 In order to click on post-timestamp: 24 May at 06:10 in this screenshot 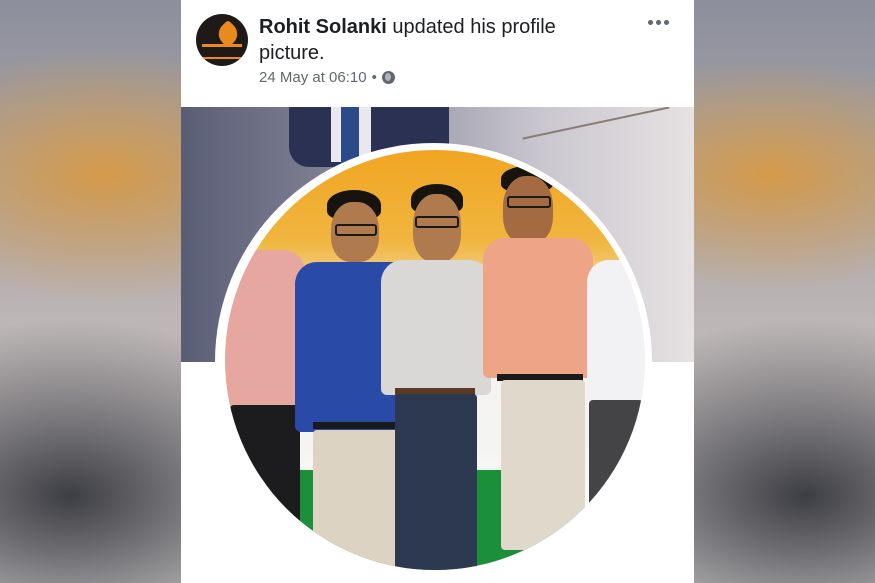, I will do `click(313, 77)`.